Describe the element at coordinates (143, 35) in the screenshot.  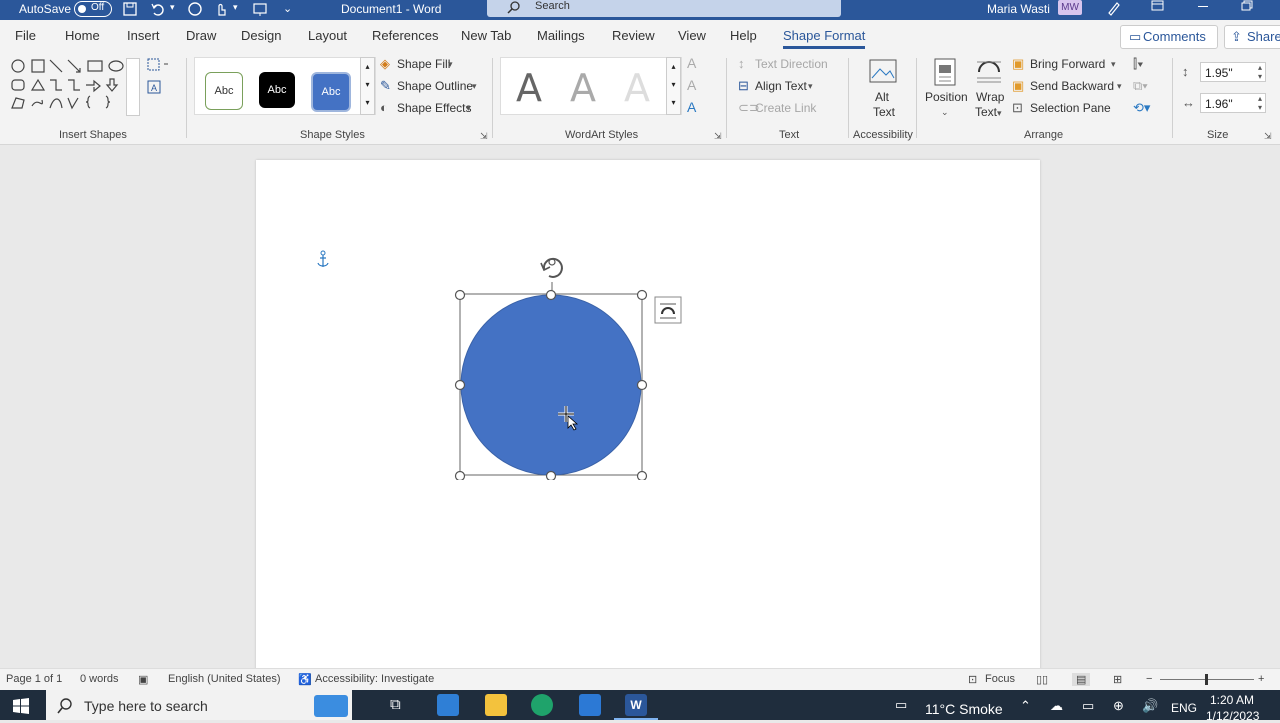
I see `tab-insert: Insert` at that location.